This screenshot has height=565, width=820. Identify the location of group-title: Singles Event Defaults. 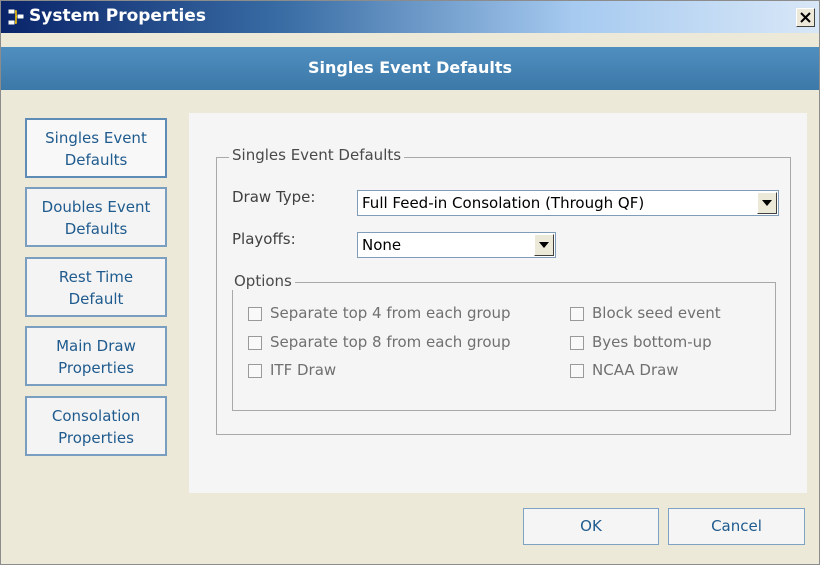
(317, 155).